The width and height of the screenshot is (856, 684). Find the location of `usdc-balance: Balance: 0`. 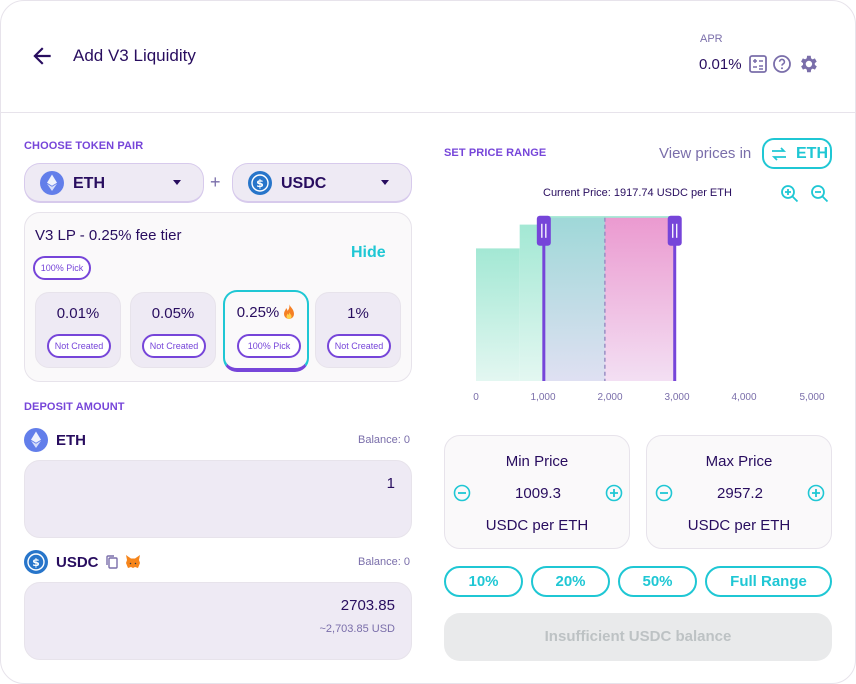

usdc-balance: Balance: 0 is located at coordinates (384, 562).